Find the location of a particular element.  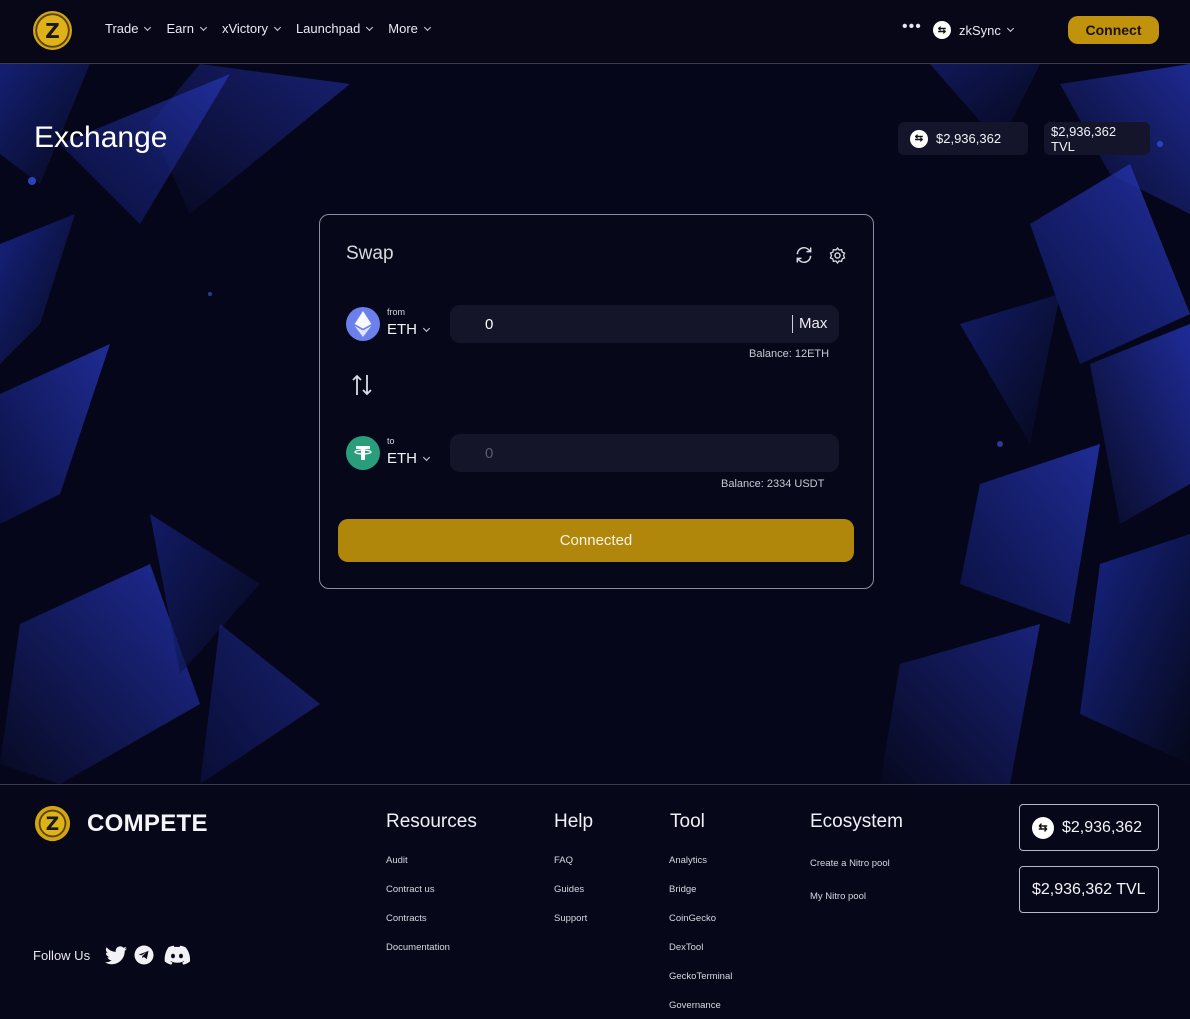

from-amount-input: 0 Max is located at coordinates (644, 324).